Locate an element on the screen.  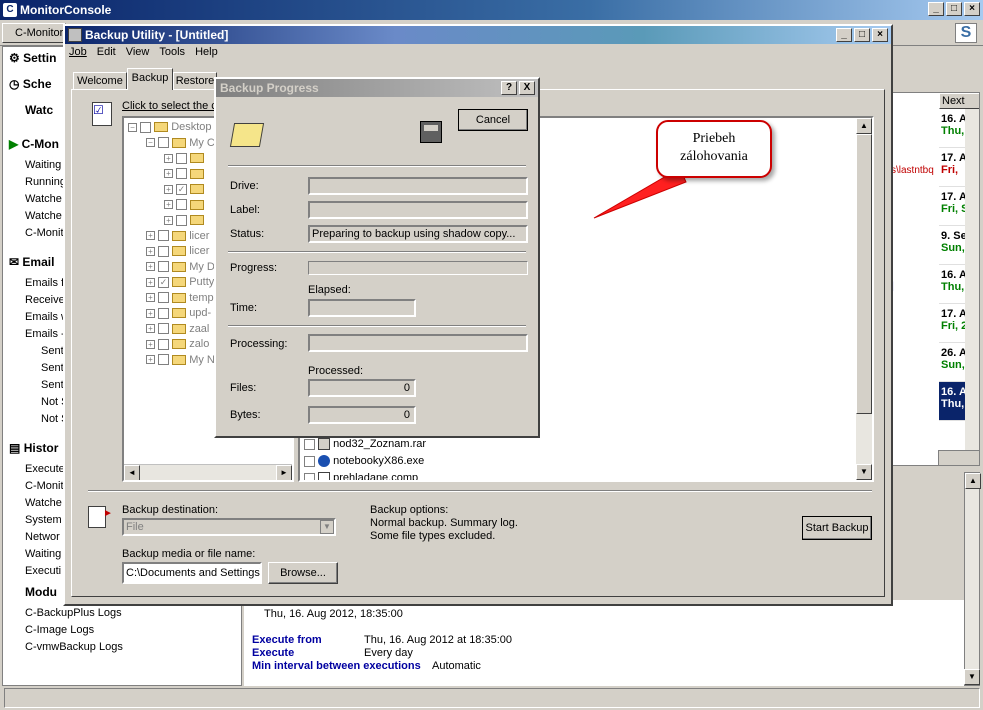
chevron-down-icon: ▼ is located at coordinates (327, 527).